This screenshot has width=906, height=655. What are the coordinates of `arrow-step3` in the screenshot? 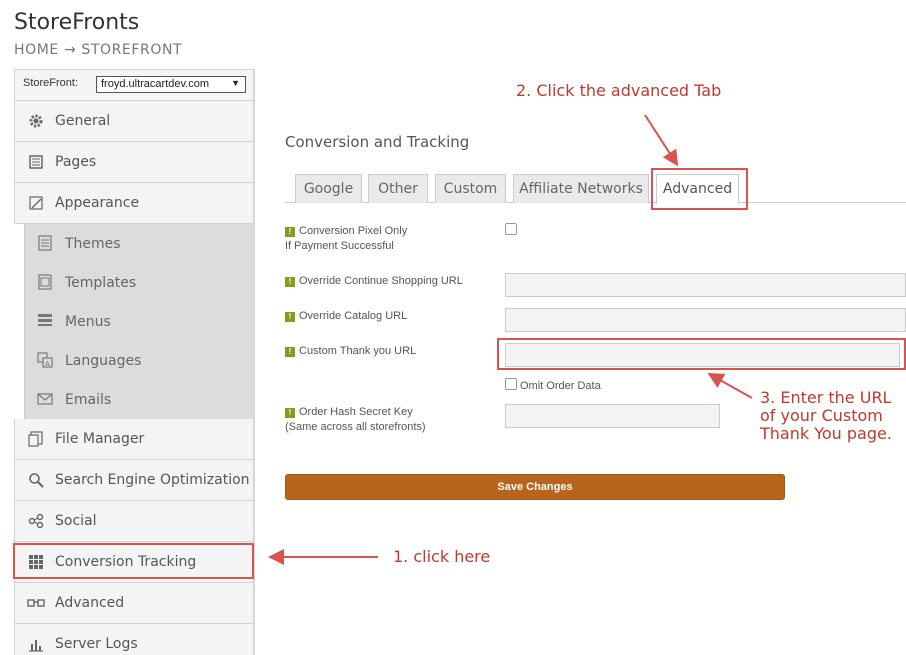 It's located at (730, 386).